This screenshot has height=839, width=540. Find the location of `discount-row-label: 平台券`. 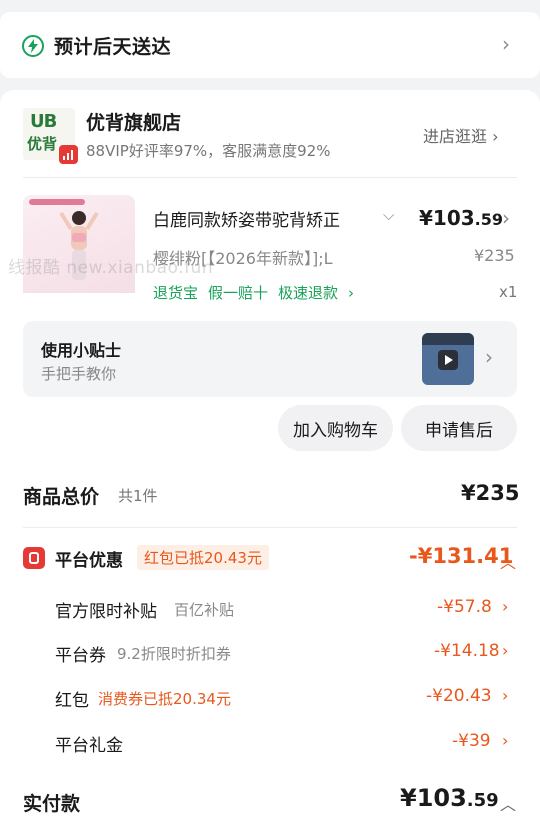

discount-row-label: 平台券 is located at coordinates (80, 656).